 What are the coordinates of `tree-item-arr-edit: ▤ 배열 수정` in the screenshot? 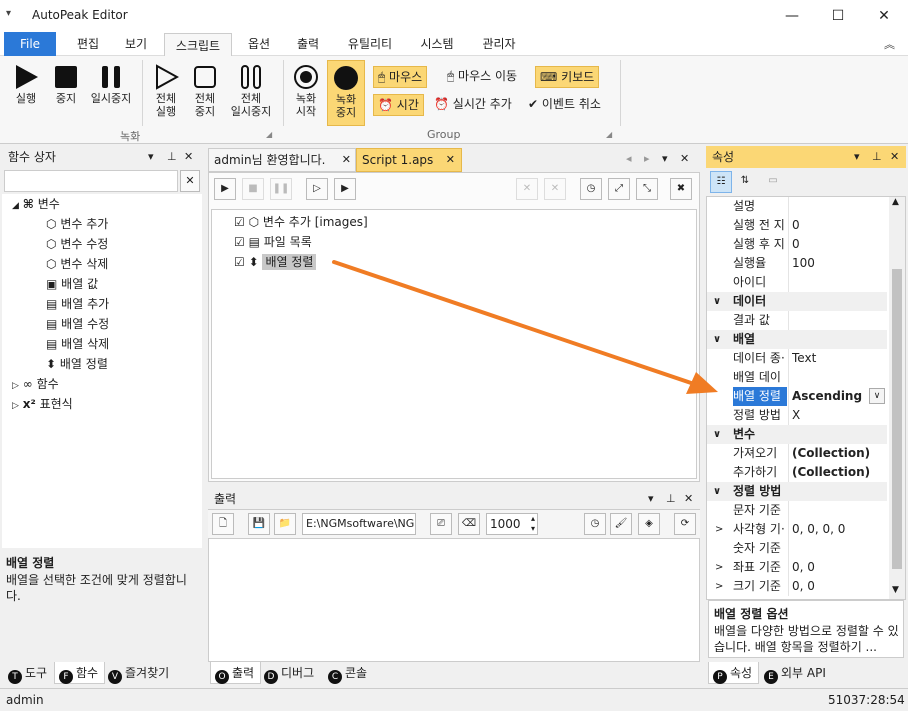 It's located at (77, 324).